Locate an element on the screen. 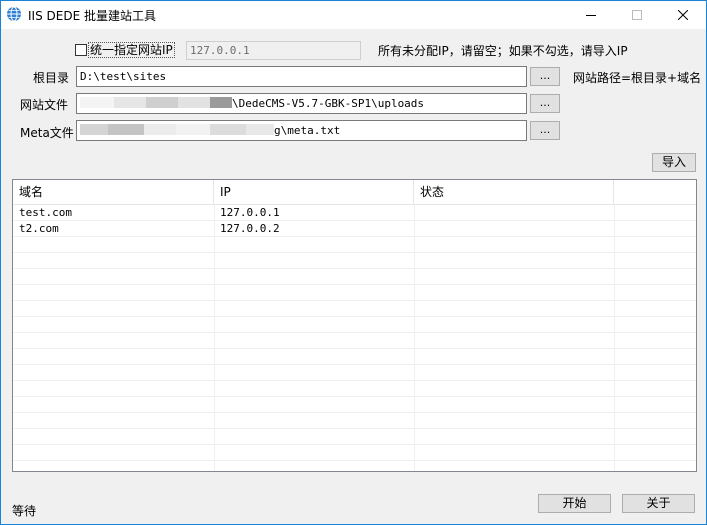 The width and height of the screenshot is (707, 525). unify-ip-checkbox-group: 统一指定网站IP is located at coordinates (125, 50).